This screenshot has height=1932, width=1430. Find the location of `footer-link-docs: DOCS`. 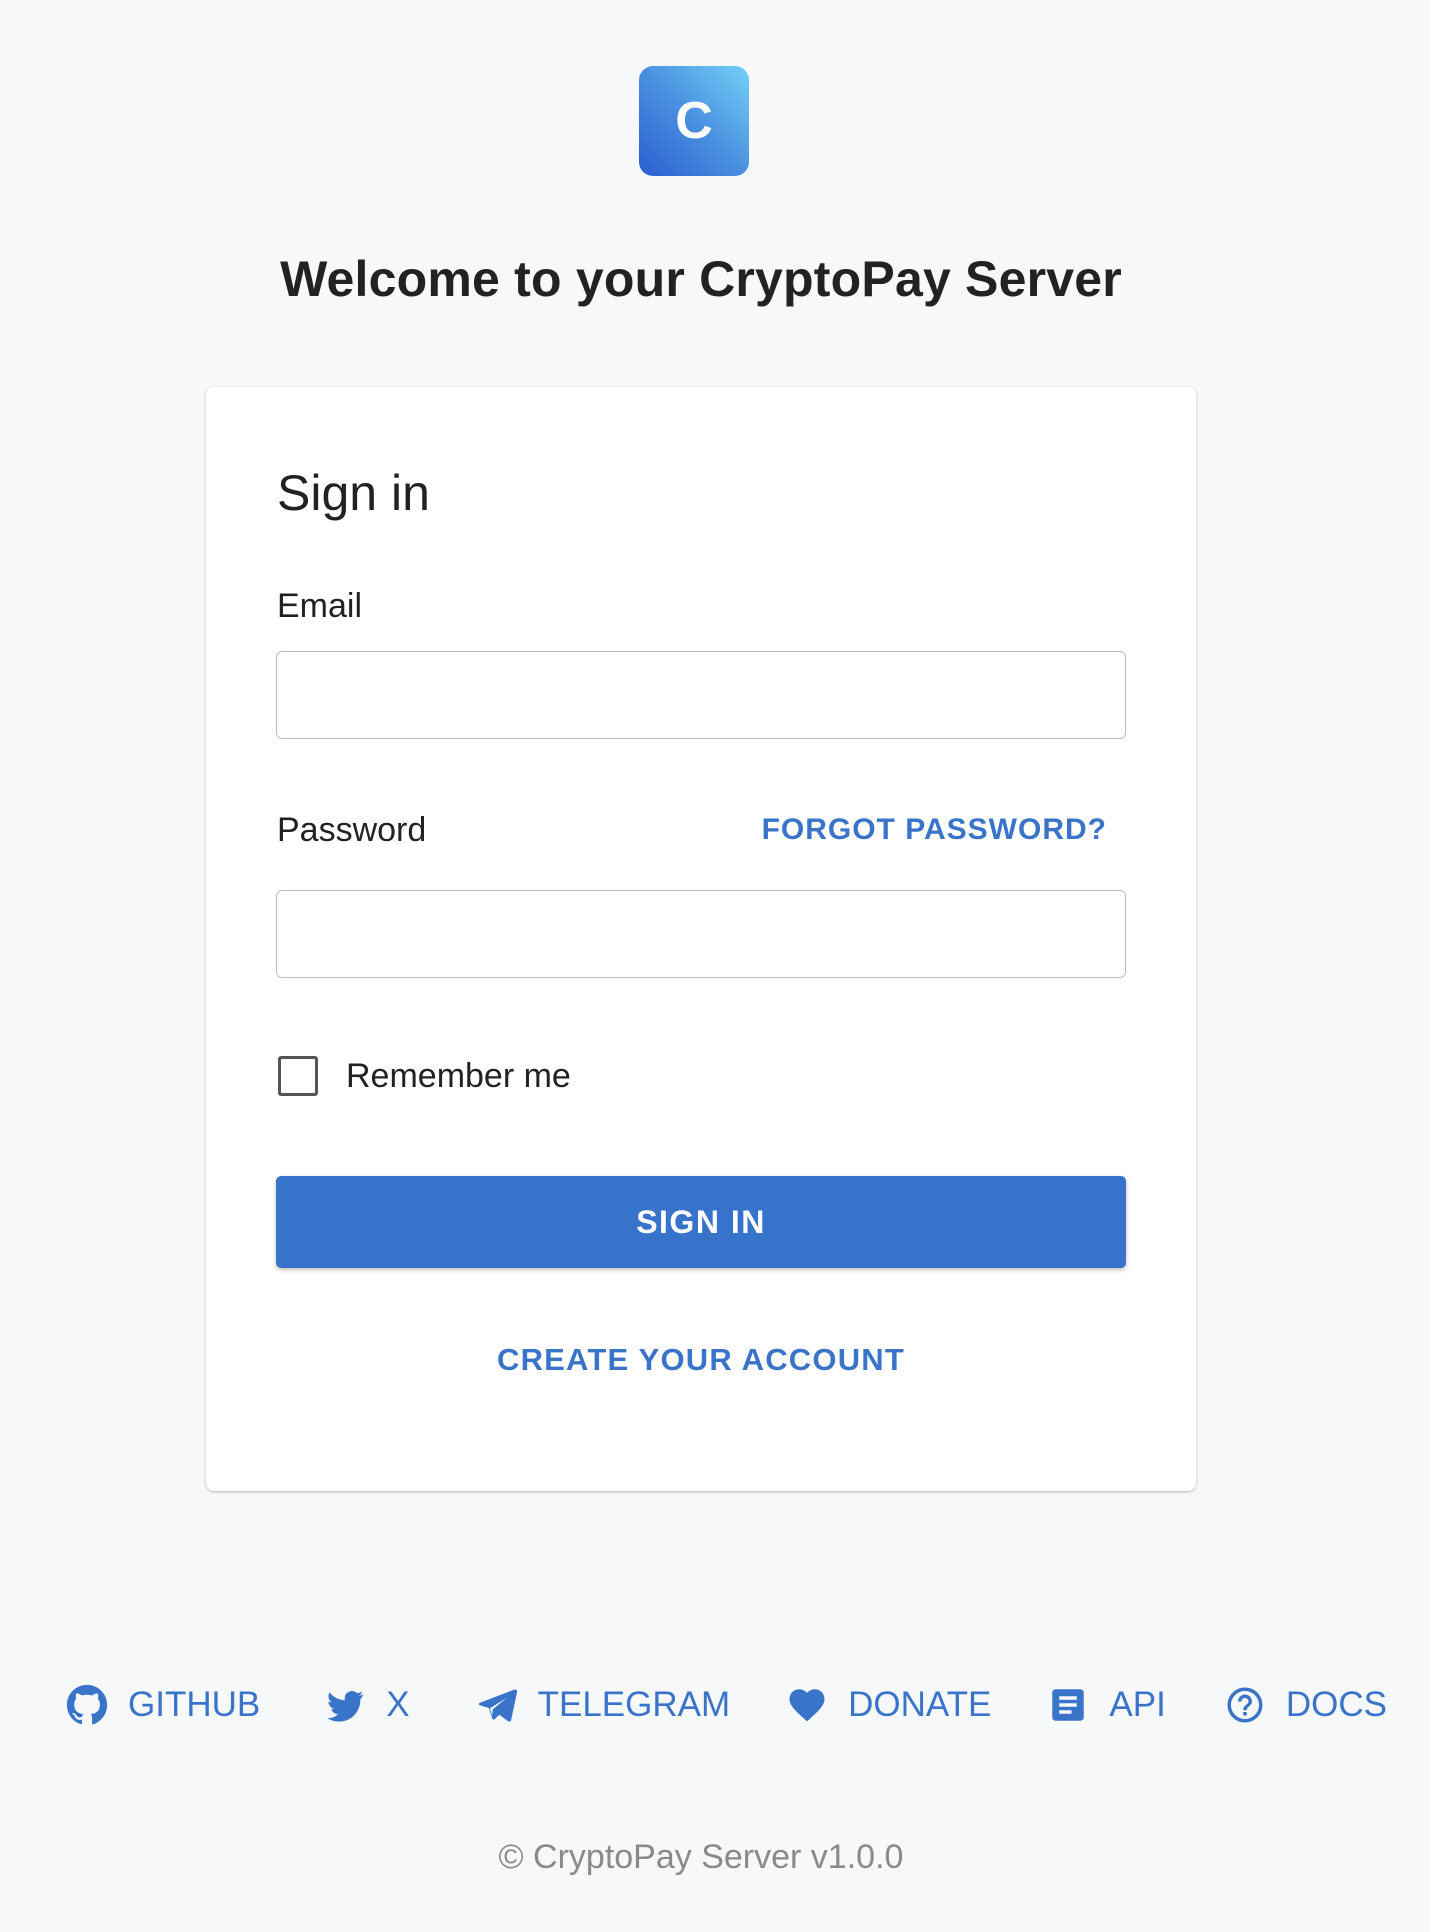

footer-link-docs: DOCS is located at coordinates (1305, 1705).